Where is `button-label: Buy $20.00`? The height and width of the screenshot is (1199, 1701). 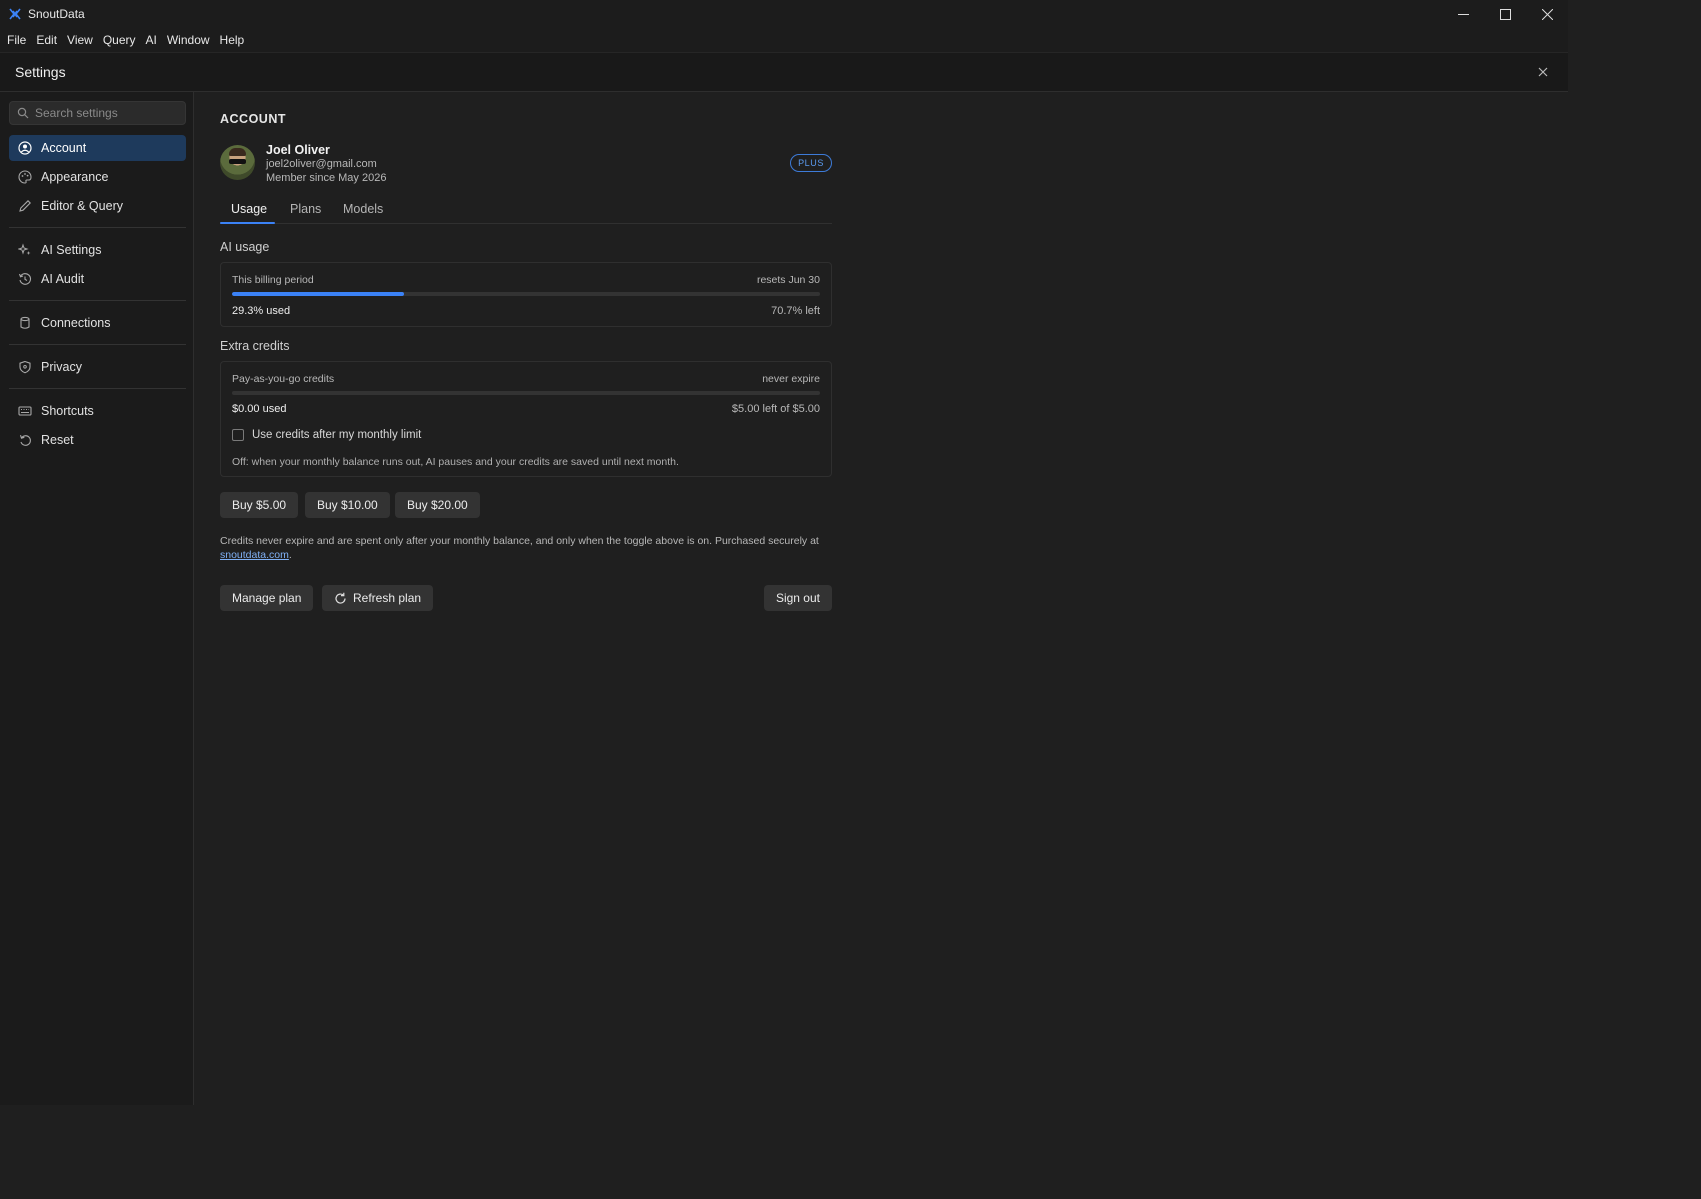 button-label: Buy $20.00 is located at coordinates (437, 505).